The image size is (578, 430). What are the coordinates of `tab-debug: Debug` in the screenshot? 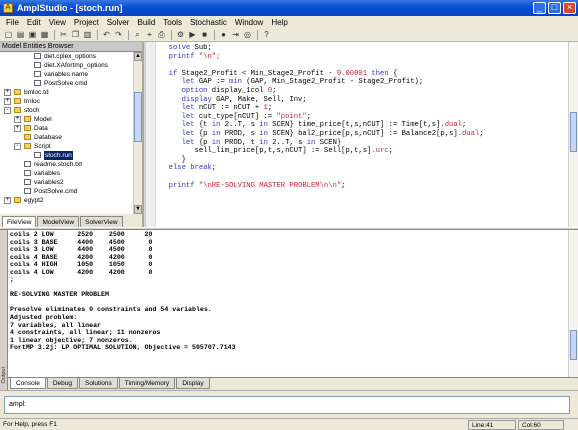 It's located at (62, 383).